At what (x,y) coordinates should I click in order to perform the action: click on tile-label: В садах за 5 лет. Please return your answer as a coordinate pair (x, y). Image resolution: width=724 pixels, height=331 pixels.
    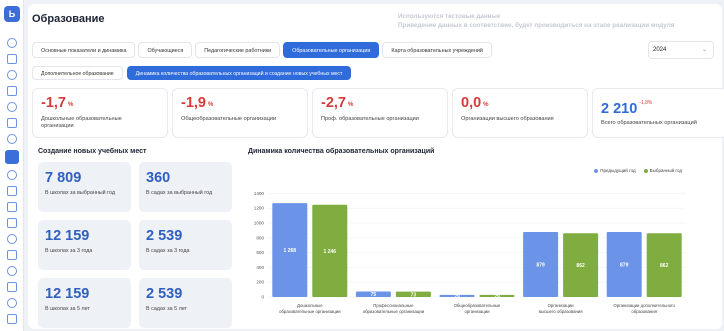
    Looking at the image, I should click on (167, 309).